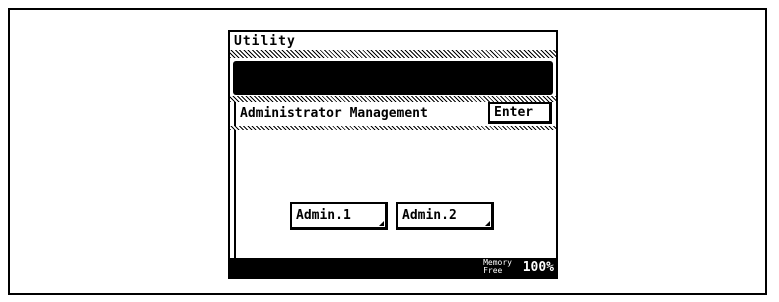 The width and height of the screenshot is (779, 302). I want to click on title-bar: Utility, so click(393, 42).